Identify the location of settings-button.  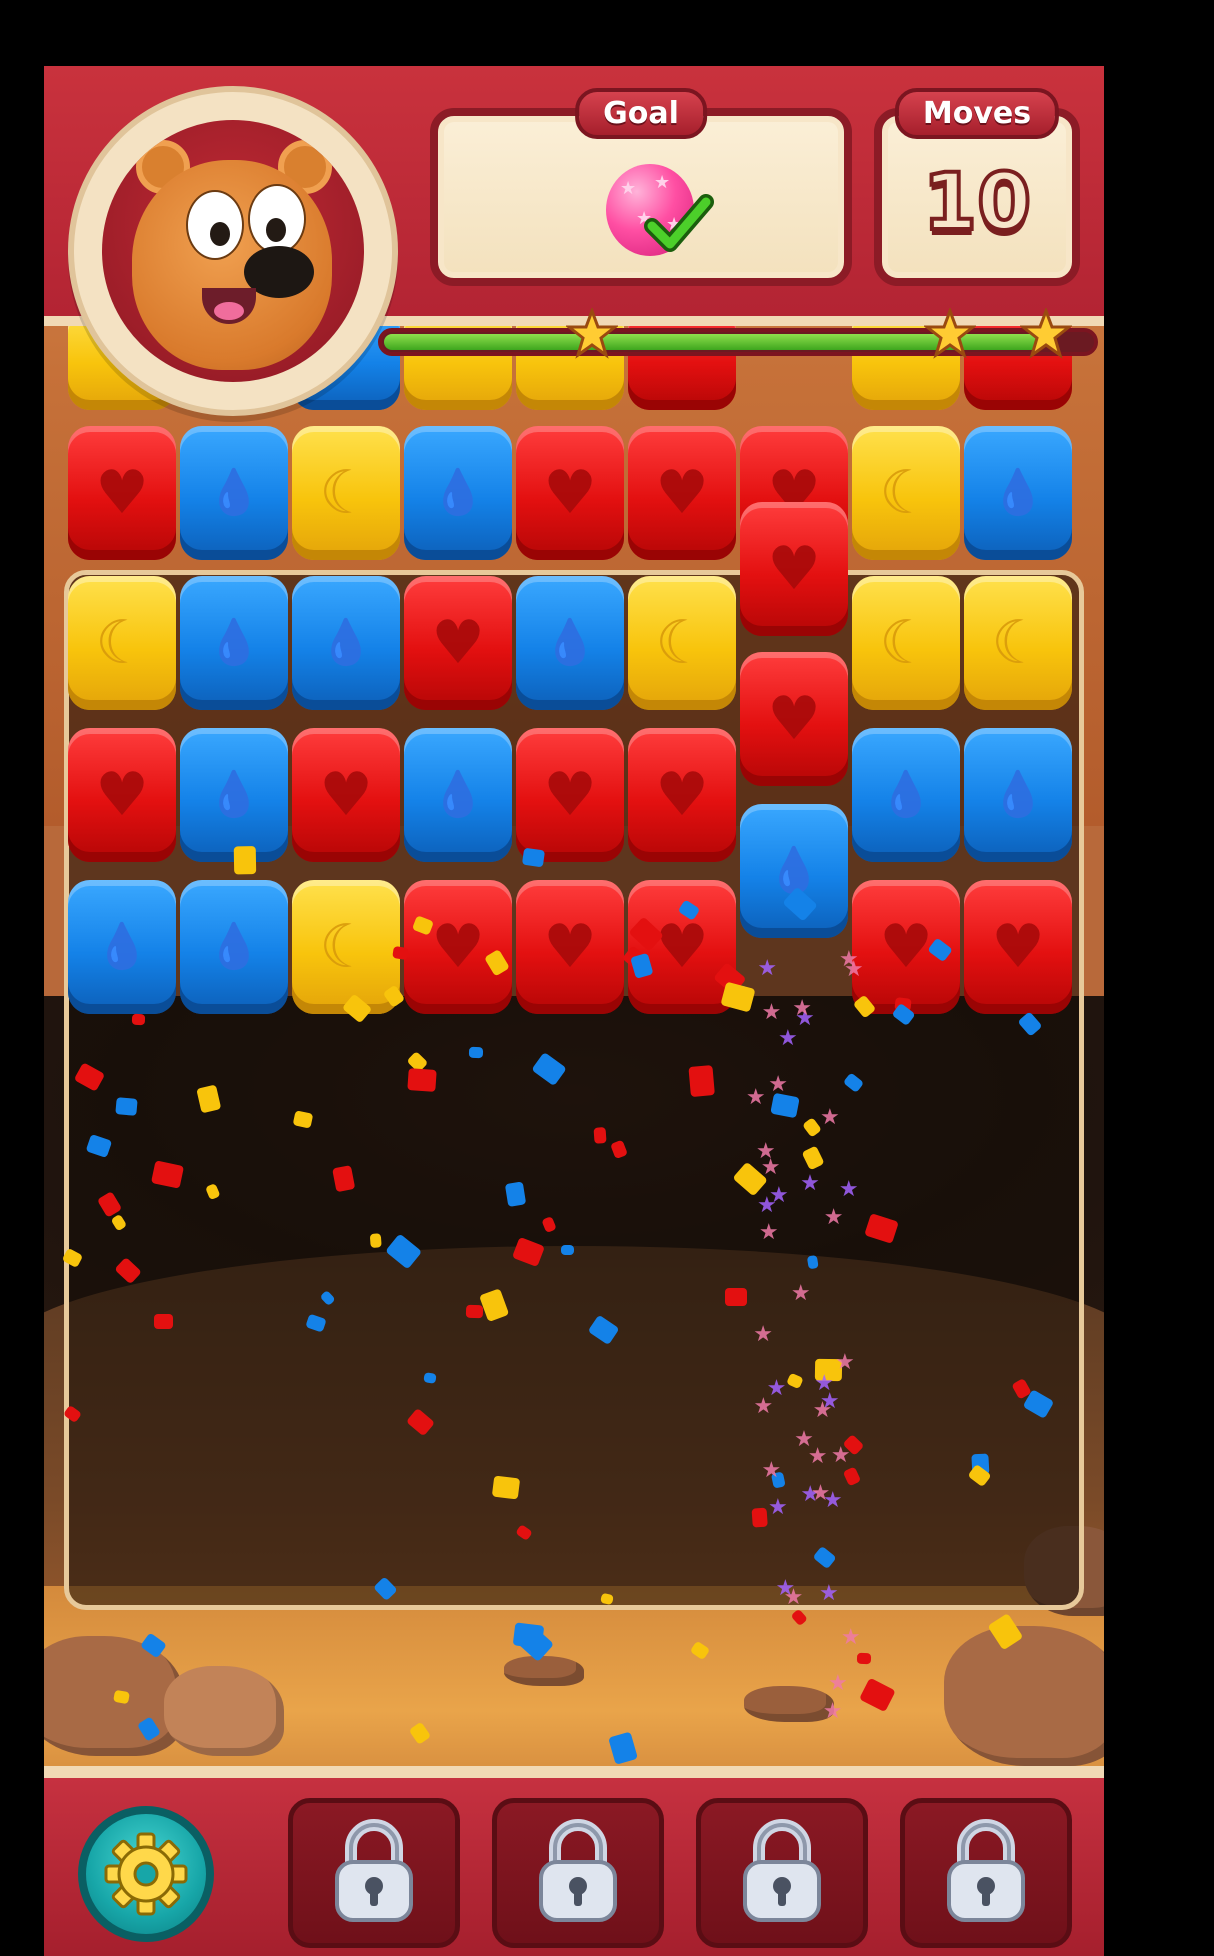
(146, 1874).